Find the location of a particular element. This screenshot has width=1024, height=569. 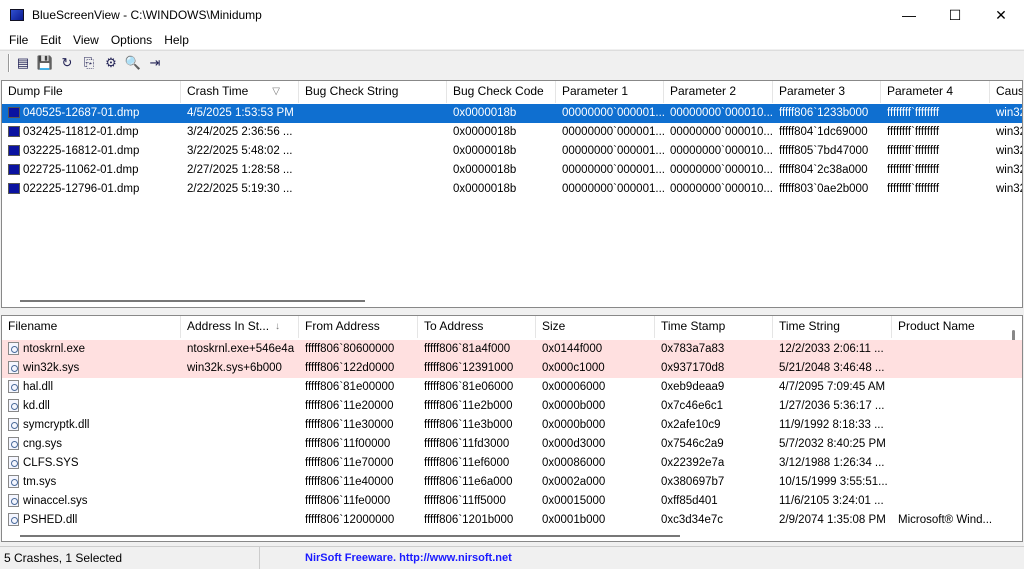

column-header-label: Parameter 3 is located at coordinates (812, 91).